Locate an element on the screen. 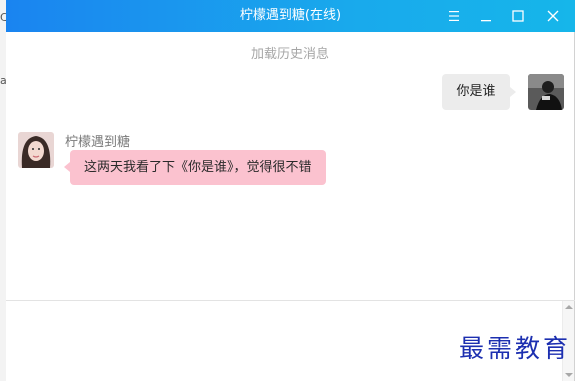 The image size is (577, 381). contact-avatar-icon is located at coordinates (36, 150).